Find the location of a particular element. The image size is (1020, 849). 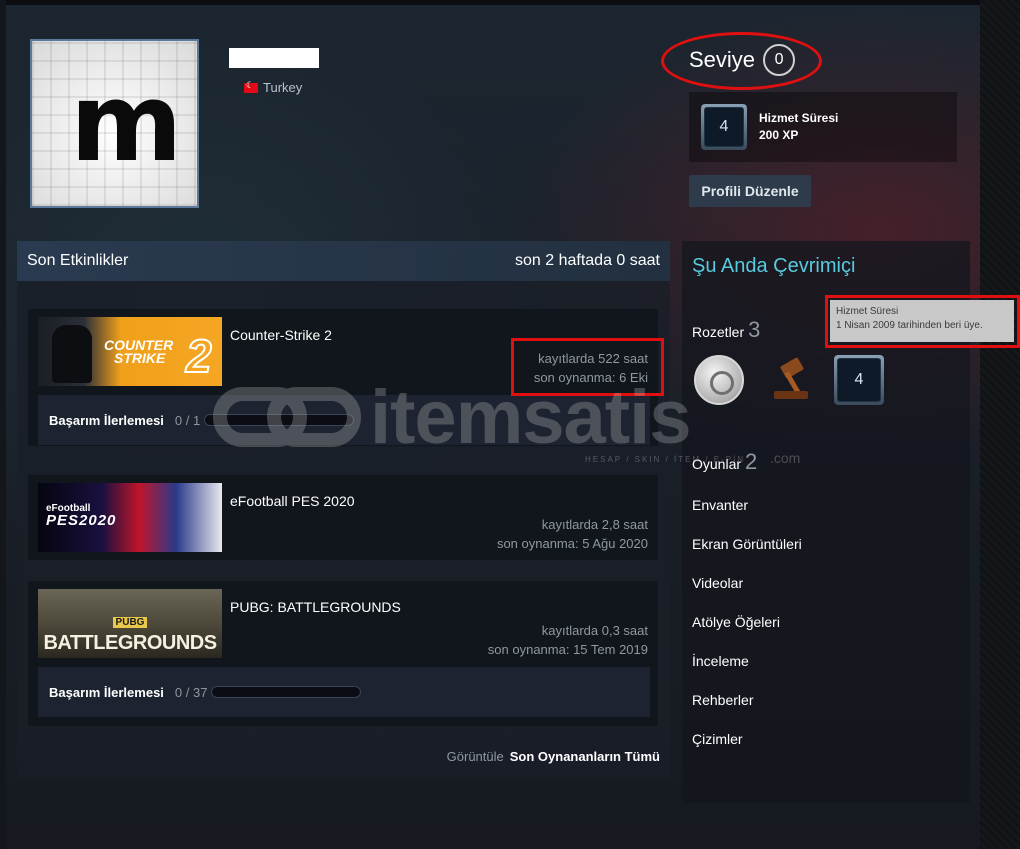

recent-activity-title: Son Etkinlikler is located at coordinates (78, 260).